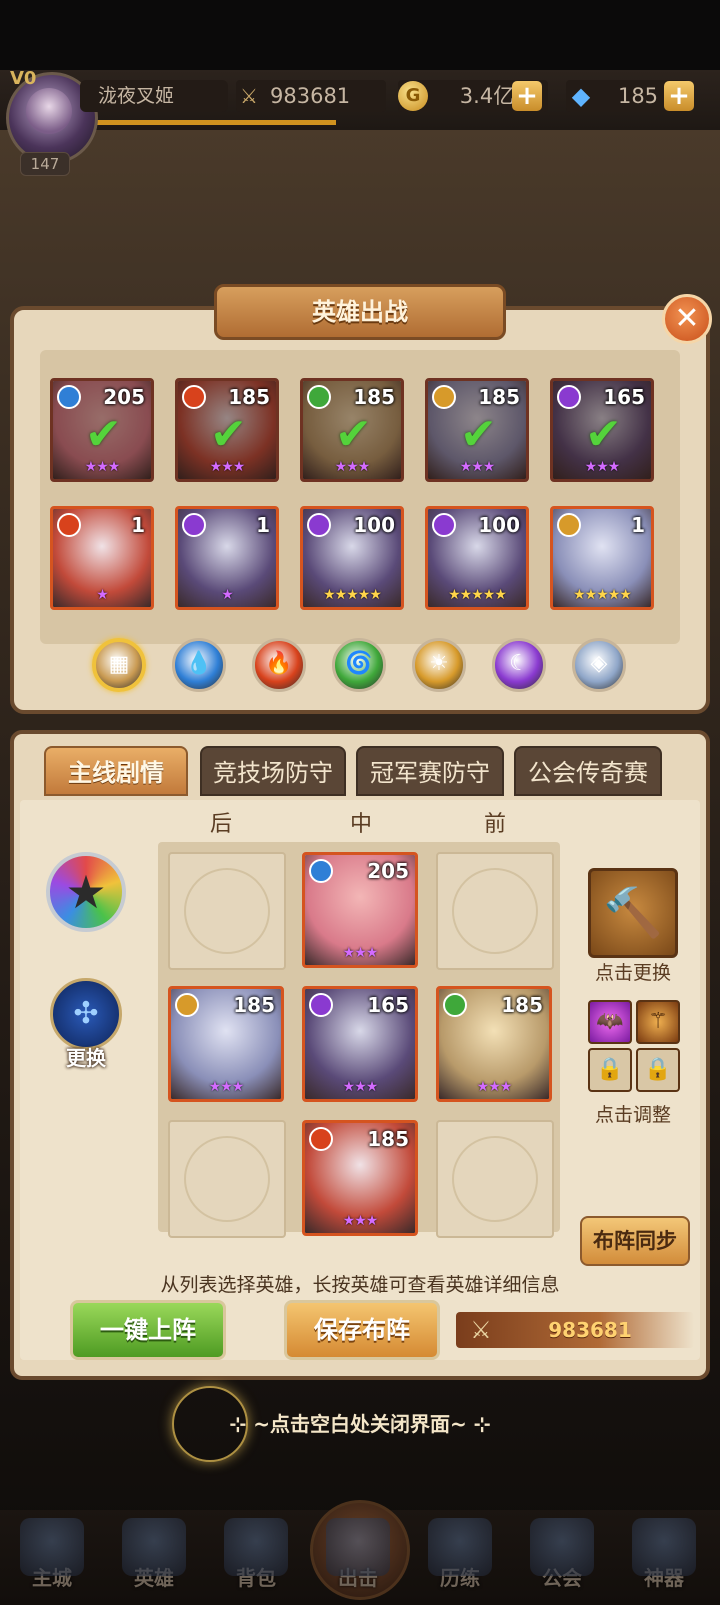  I want to click on filter-special-icon: ◈, so click(599, 665).